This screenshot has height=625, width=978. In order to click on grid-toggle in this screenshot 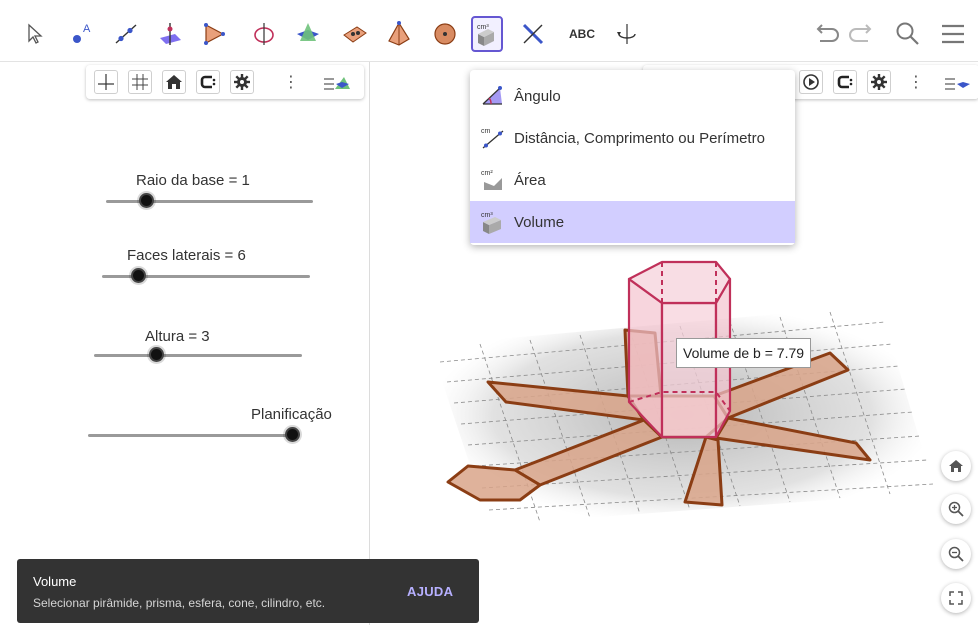, I will do `click(140, 82)`.